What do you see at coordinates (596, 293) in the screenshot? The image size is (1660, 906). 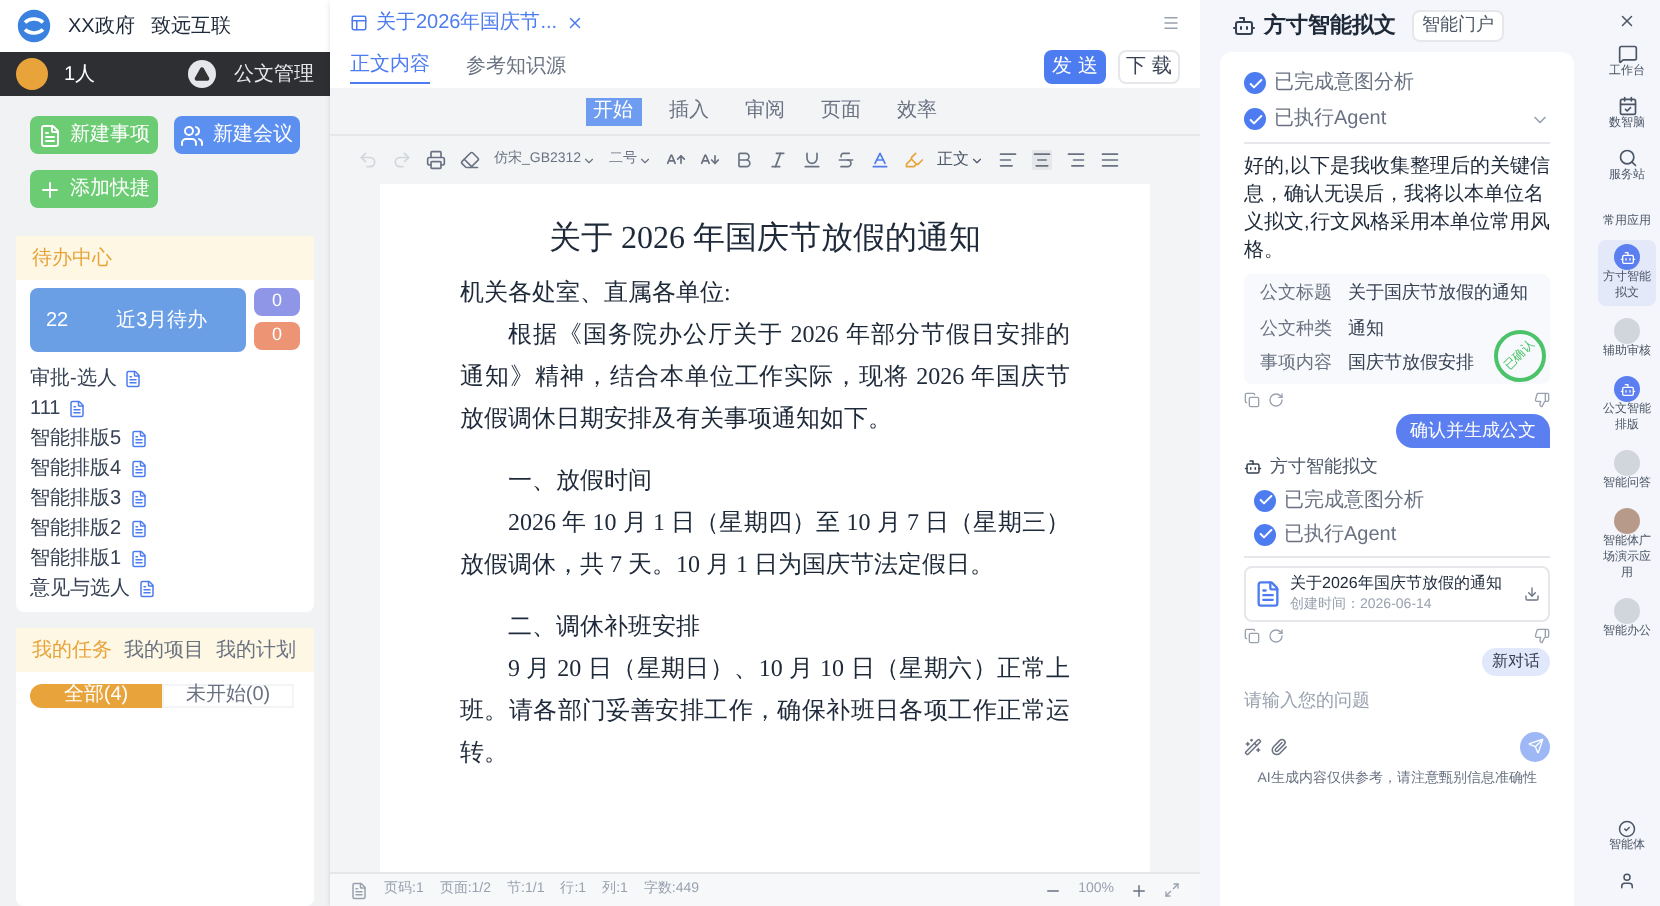 I see `salutation: 机关各处室、直属各单位:` at bounding box center [596, 293].